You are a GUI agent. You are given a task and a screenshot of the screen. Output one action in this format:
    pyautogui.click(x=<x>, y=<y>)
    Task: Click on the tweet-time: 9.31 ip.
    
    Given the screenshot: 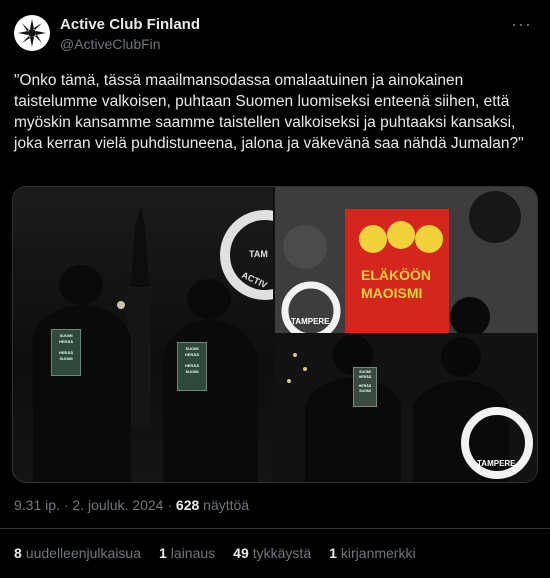 What is the action you would take?
    pyautogui.click(x=37, y=505)
    